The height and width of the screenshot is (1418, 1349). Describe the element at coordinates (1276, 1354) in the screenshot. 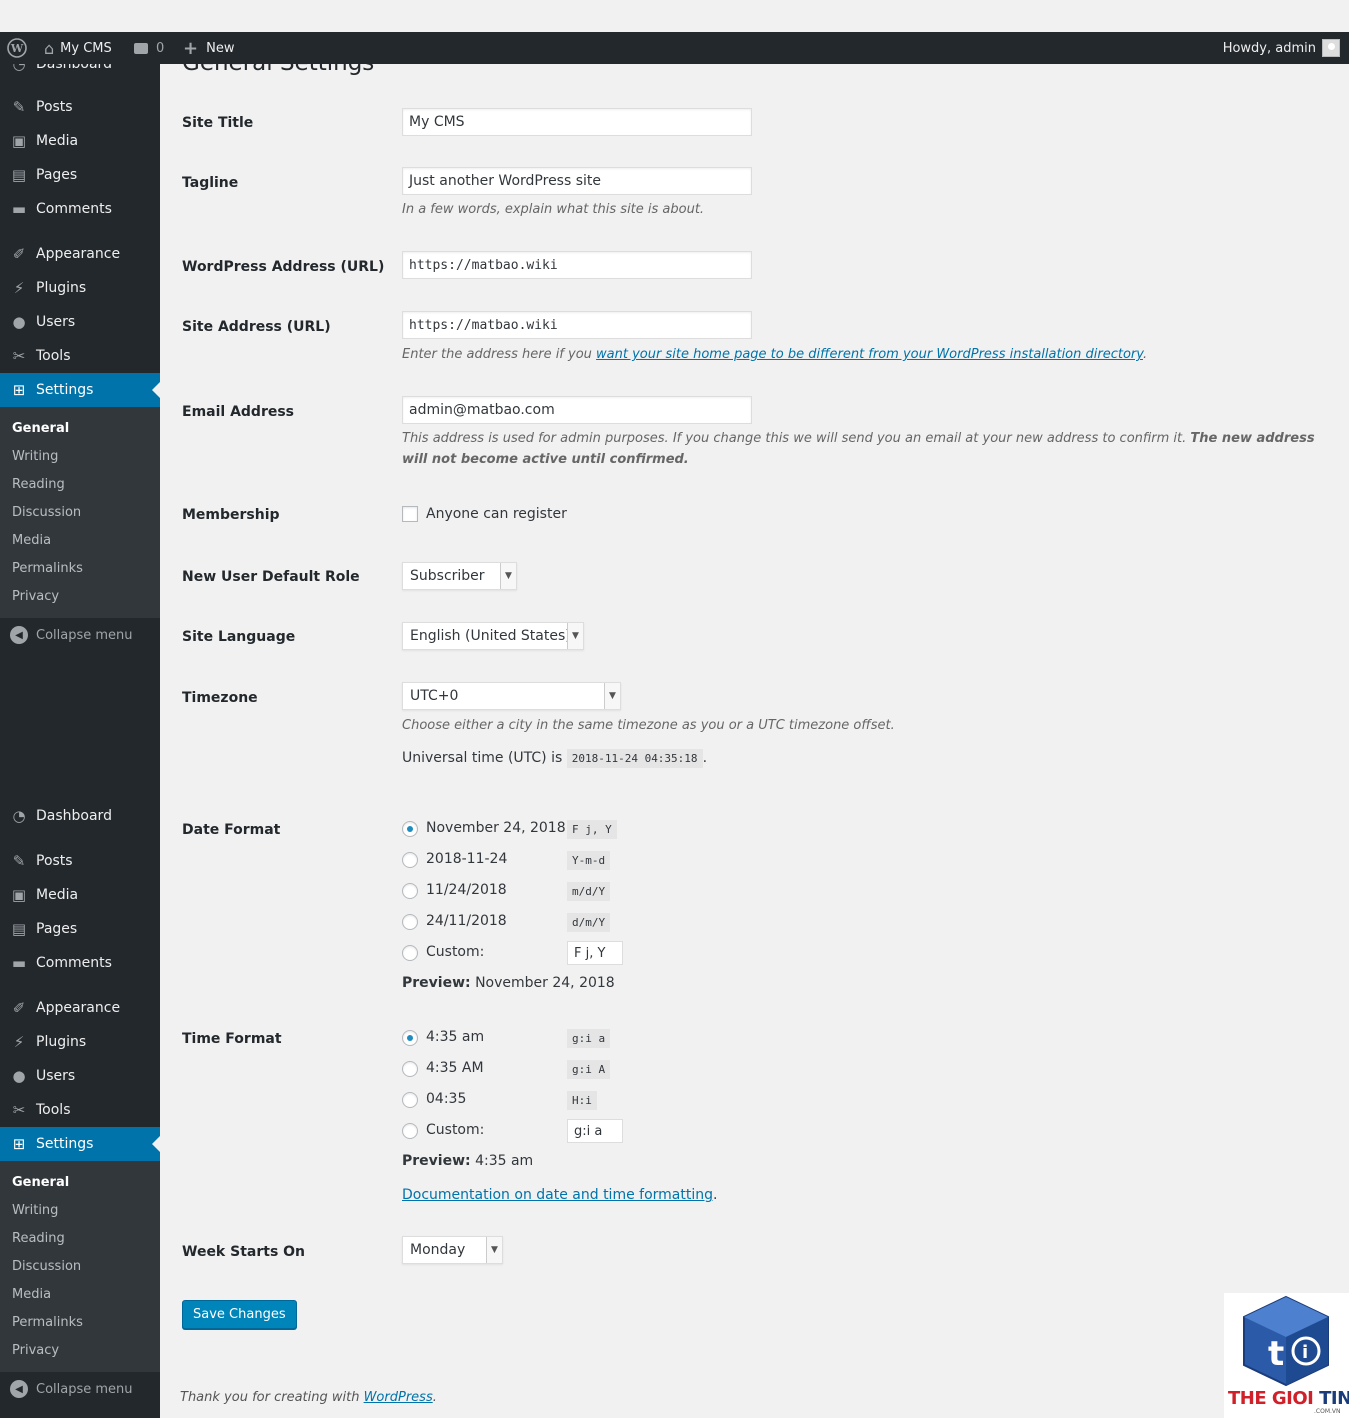

I see `svg-text: t` at that location.